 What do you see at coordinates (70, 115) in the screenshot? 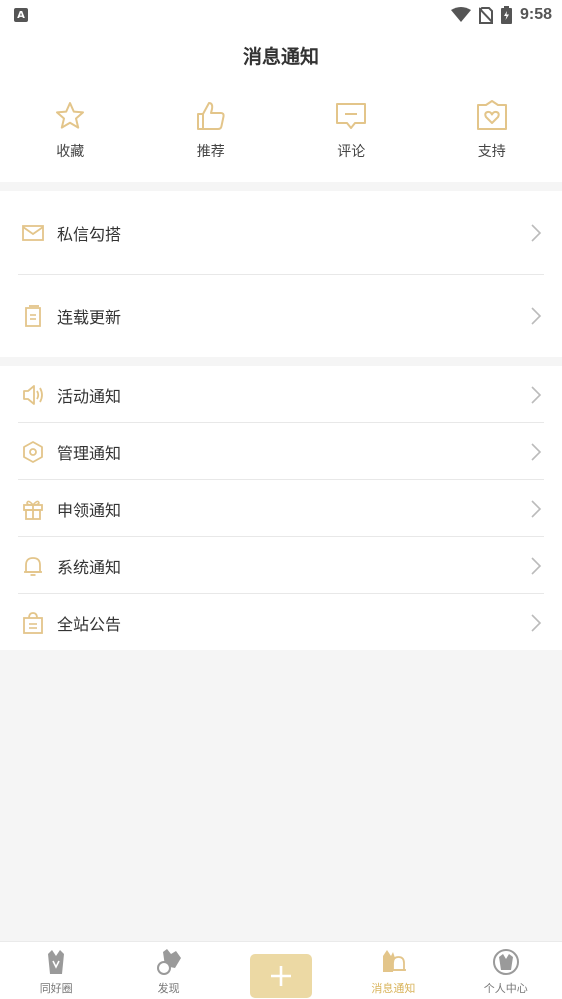
I see `star-icon` at bounding box center [70, 115].